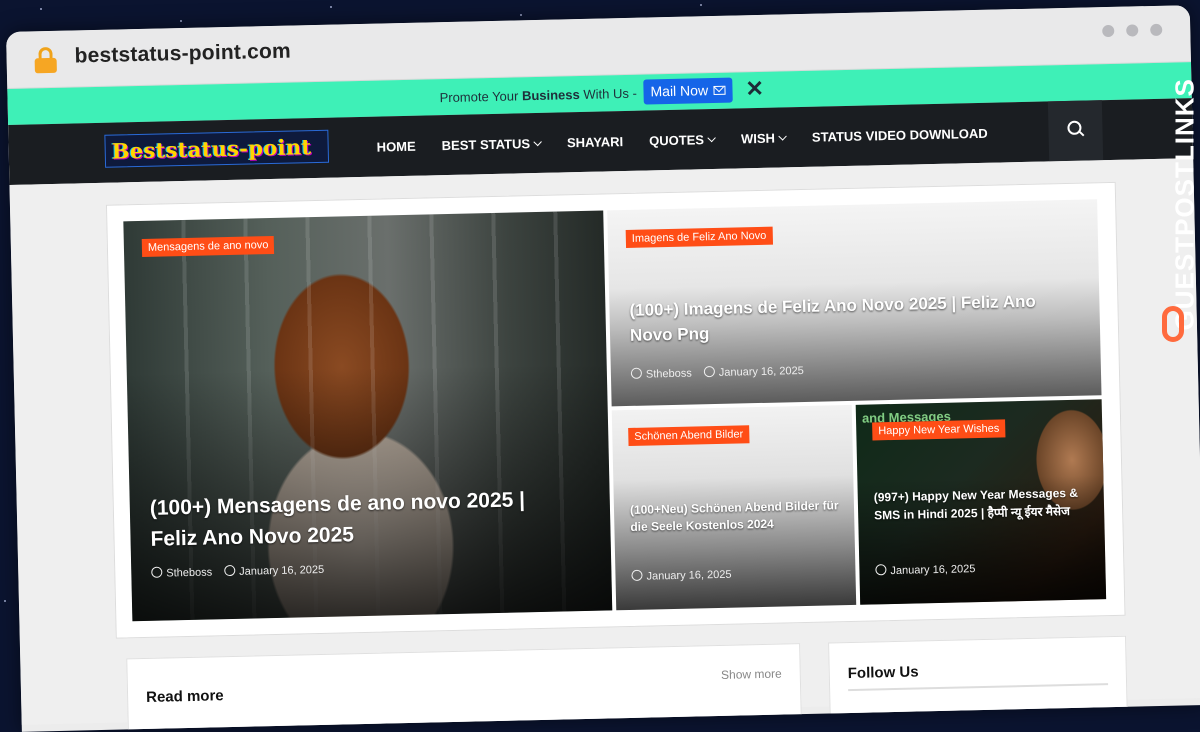 Image resolution: width=1200 pixels, height=732 pixels. I want to click on category-badge: Schönen Abend Bilder, so click(688, 435).